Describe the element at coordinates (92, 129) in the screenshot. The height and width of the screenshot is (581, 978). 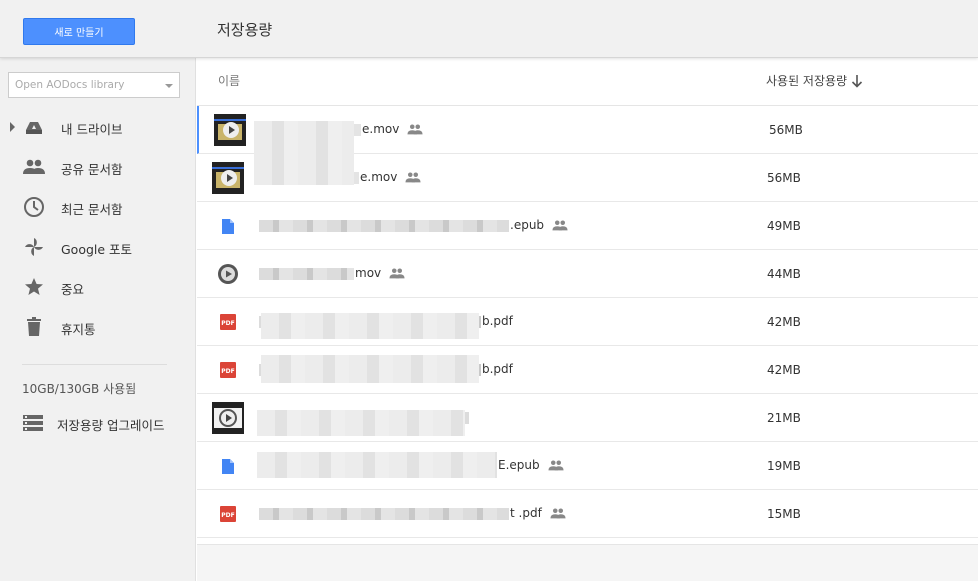
I see `sidebar-item-label: 내 드라이브` at that location.